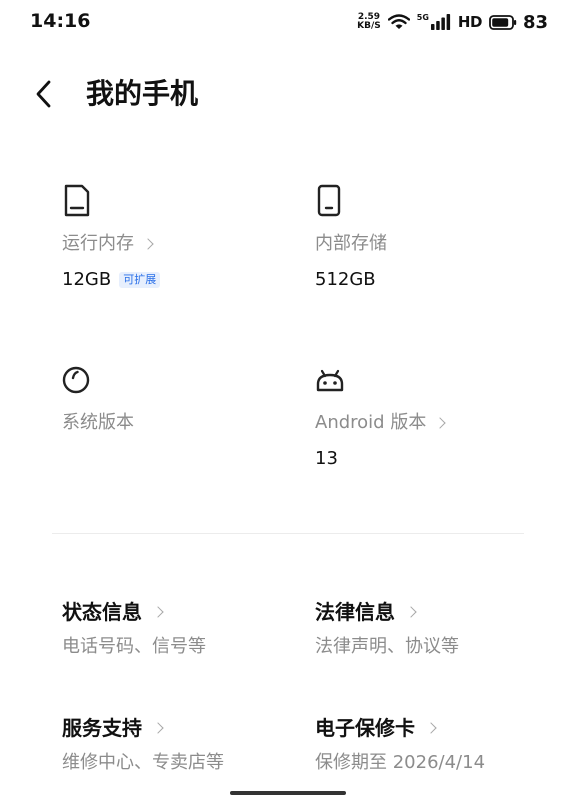 The width and height of the screenshot is (576, 806). I want to click on storage-label-row: 内部存储, so click(425, 244).